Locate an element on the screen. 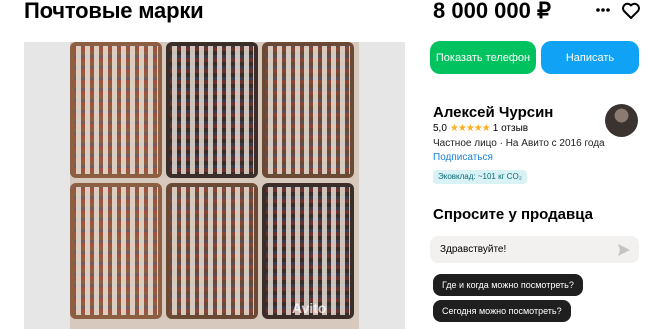  avatar is located at coordinates (621, 120).